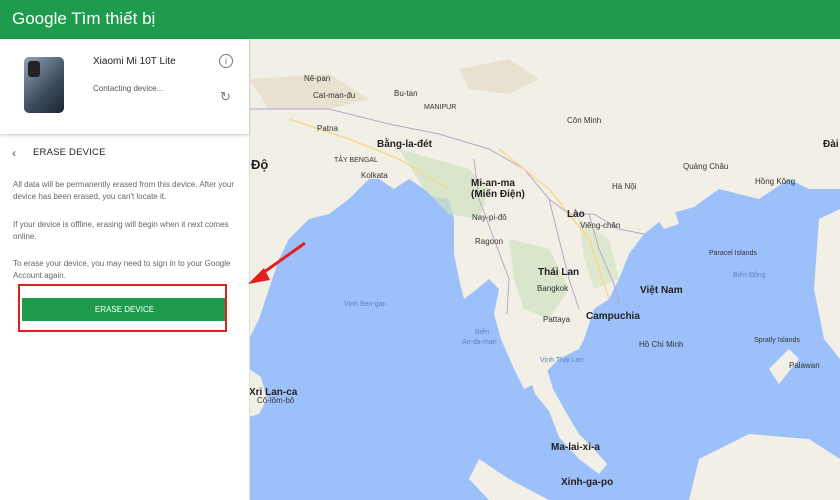 The height and width of the screenshot is (500, 840). Describe the element at coordinates (777, 340) in the screenshot. I see `map-label: Spratly Islands` at that location.